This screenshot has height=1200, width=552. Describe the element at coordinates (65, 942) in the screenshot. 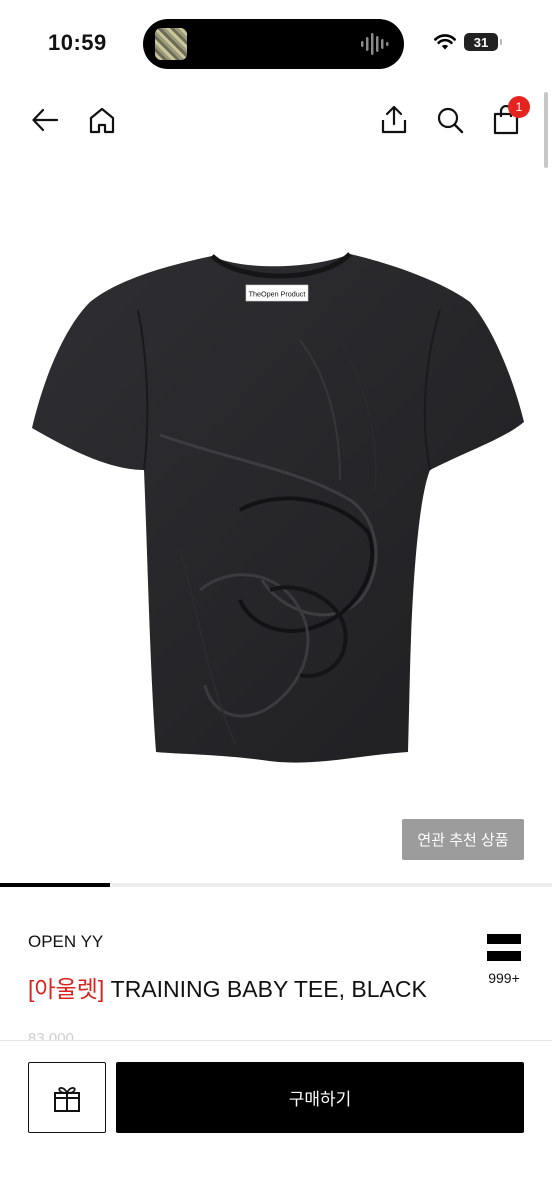

I see `brand-name: OPEN YY` at that location.